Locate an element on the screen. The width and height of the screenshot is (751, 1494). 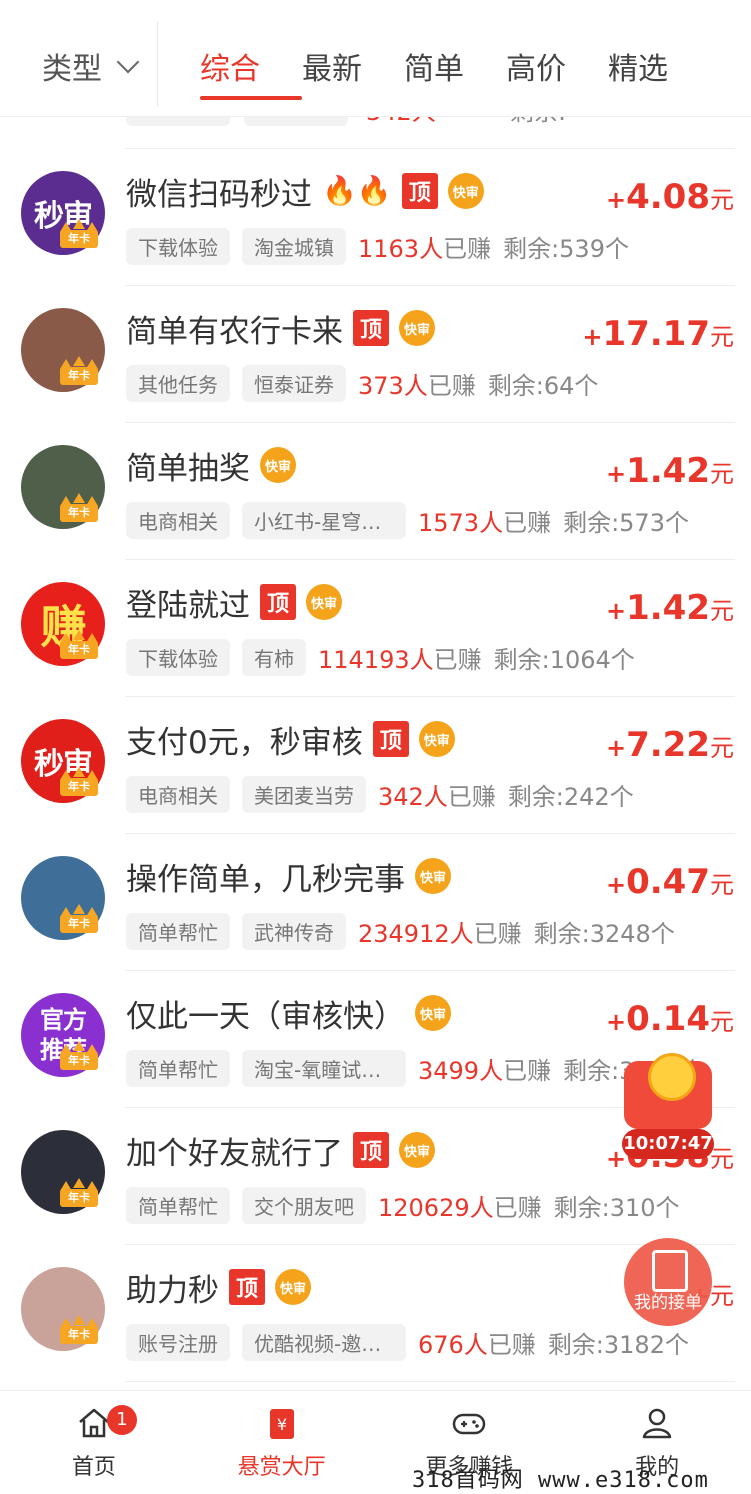
earned-number: 373人 is located at coordinates (393, 385).